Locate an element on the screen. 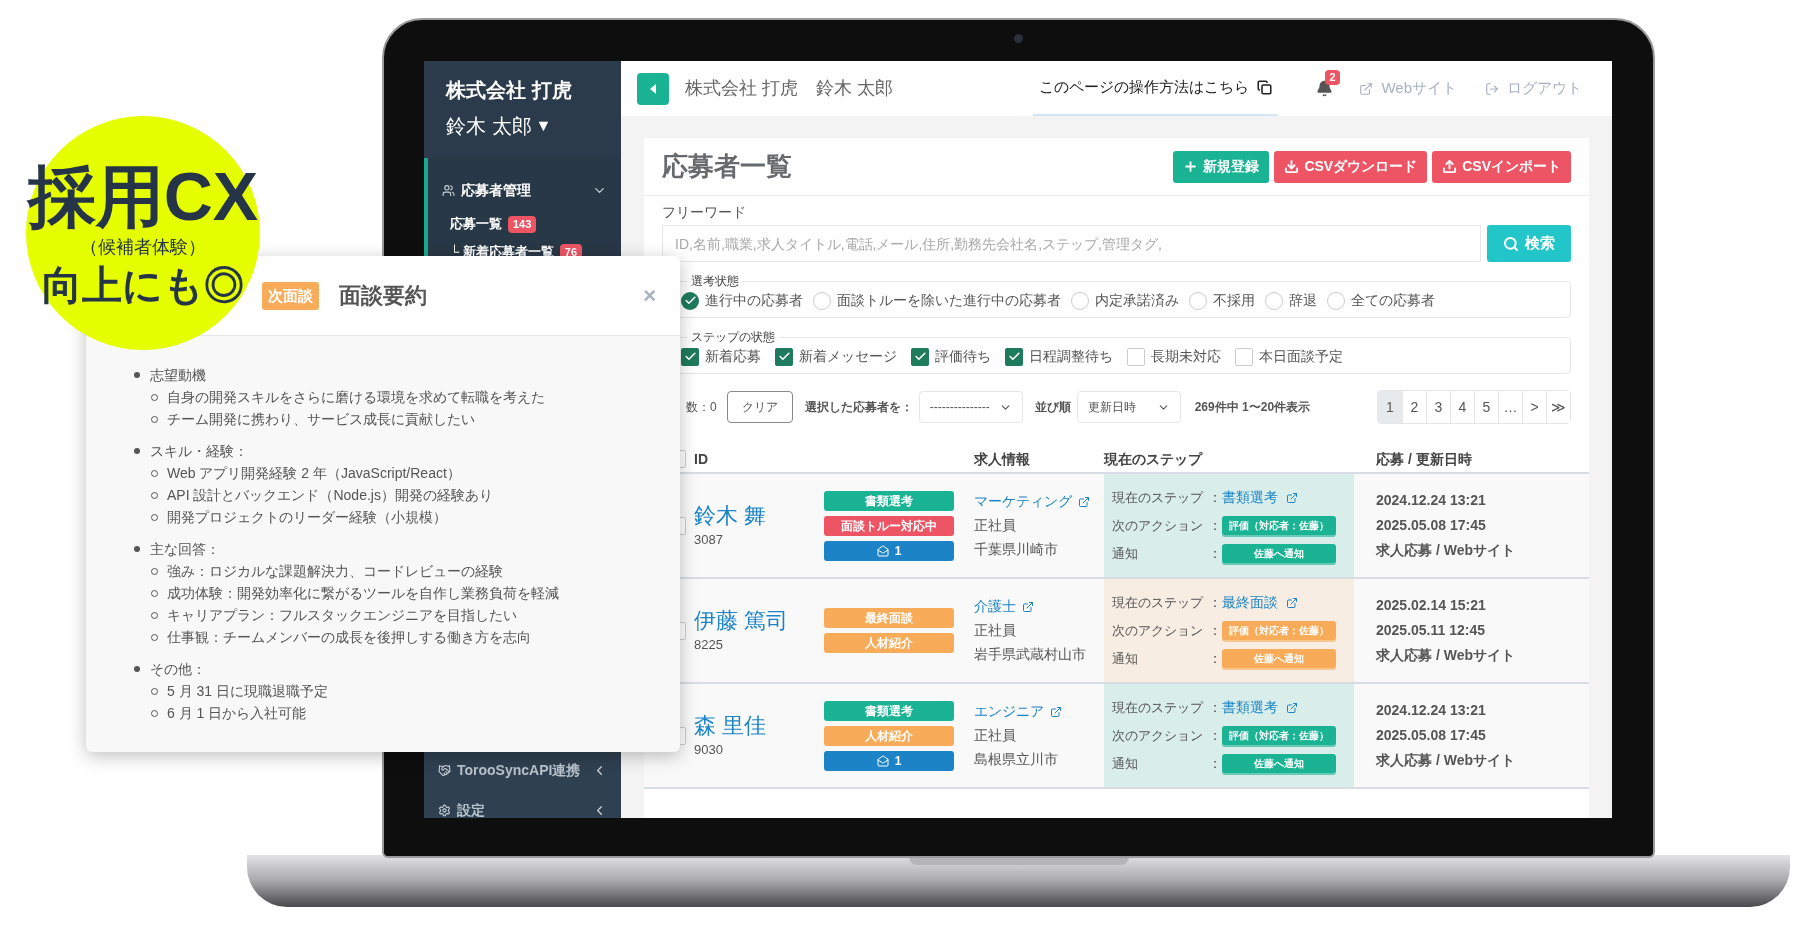  sort-select: 更新日時 is located at coordinates (1128, 407).